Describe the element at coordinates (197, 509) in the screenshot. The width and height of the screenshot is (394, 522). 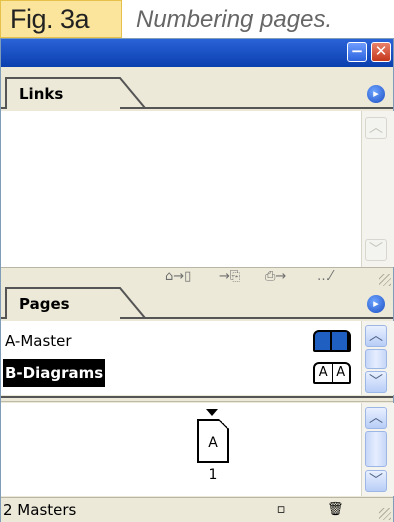
I see `pages-status-bar: 2 Masters ▫ 🗑` at that location.